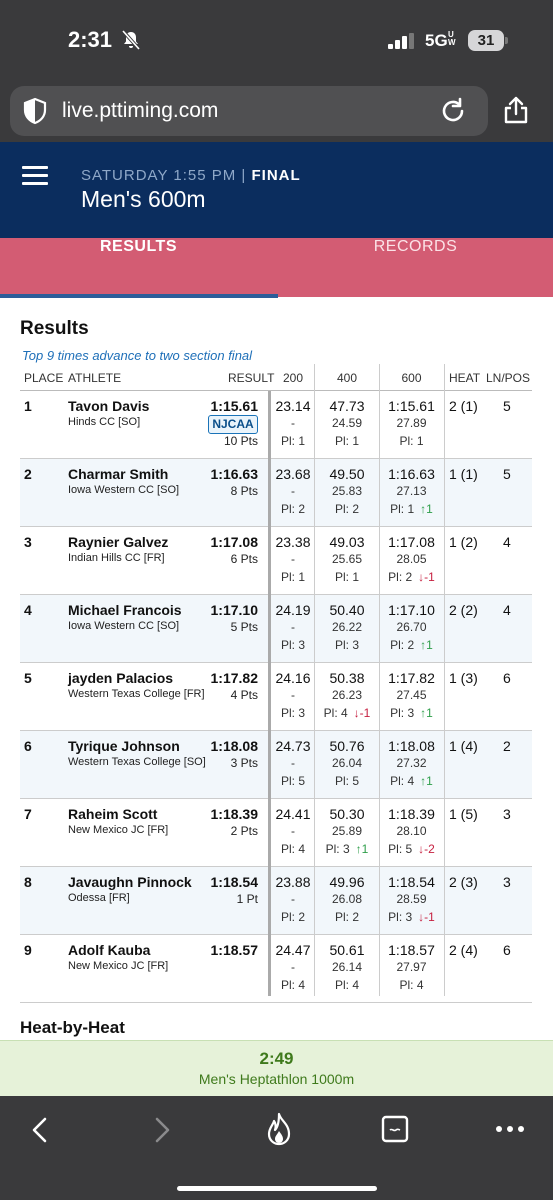  I want to click on split-place-200: Pl: 5, so click(293, 781).